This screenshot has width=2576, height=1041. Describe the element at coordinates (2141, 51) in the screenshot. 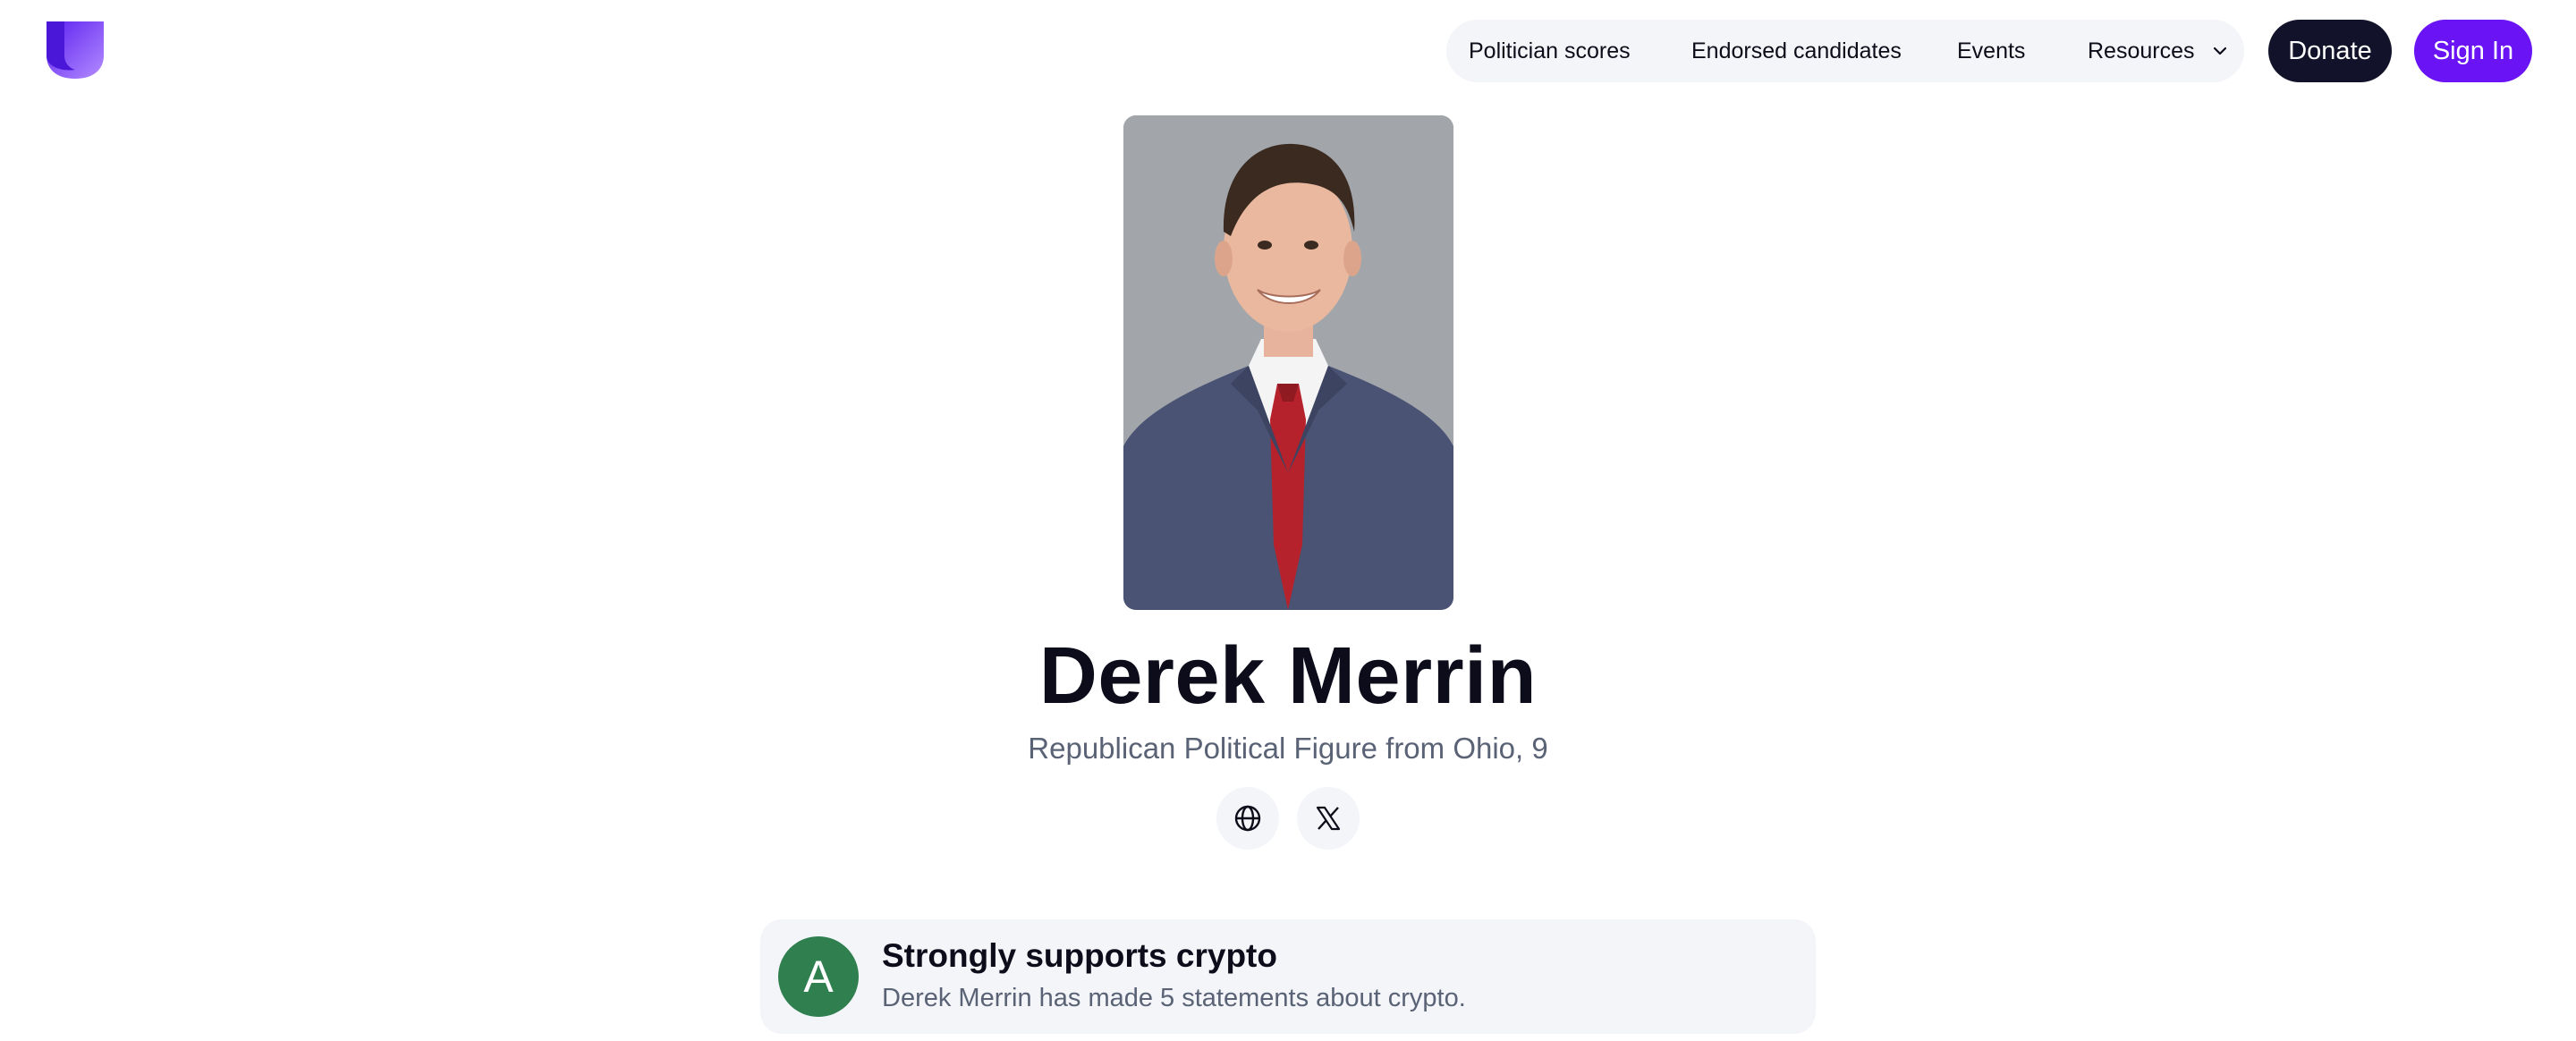

I see `nav-resources-label: Resources` at that location.